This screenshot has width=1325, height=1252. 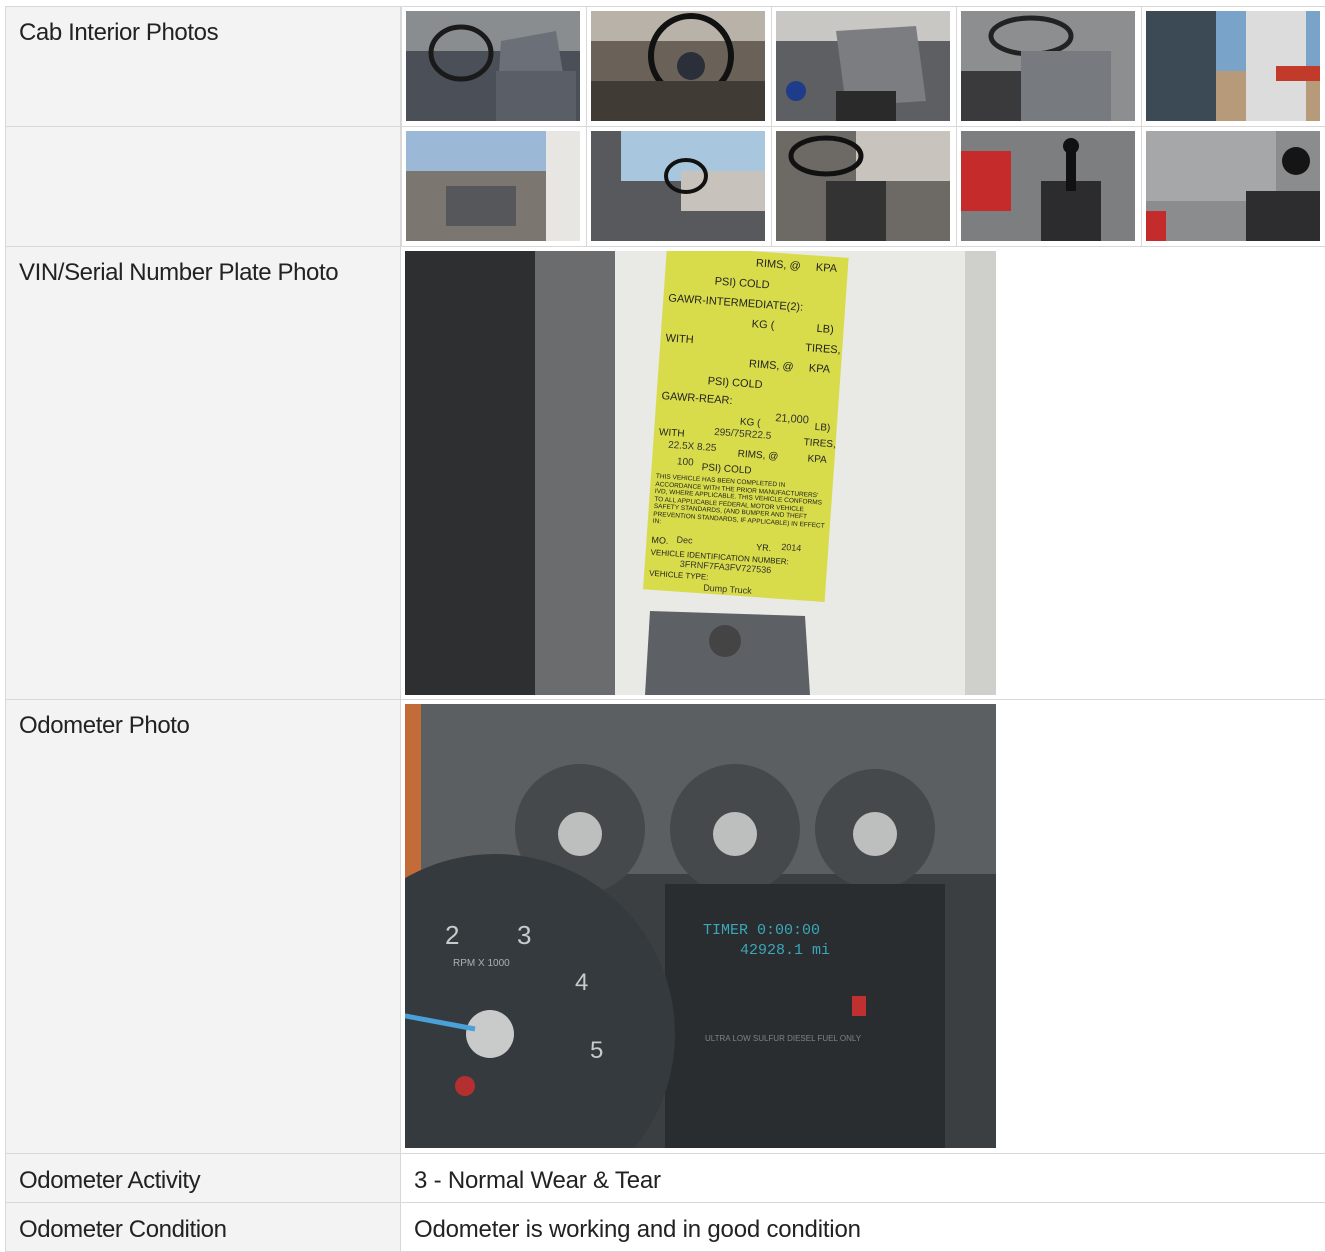 What do you see at coordinates (792, 419) in the screenshot?
I see `plate-rear-lb: 21,000` at bounding box center [792, 419].